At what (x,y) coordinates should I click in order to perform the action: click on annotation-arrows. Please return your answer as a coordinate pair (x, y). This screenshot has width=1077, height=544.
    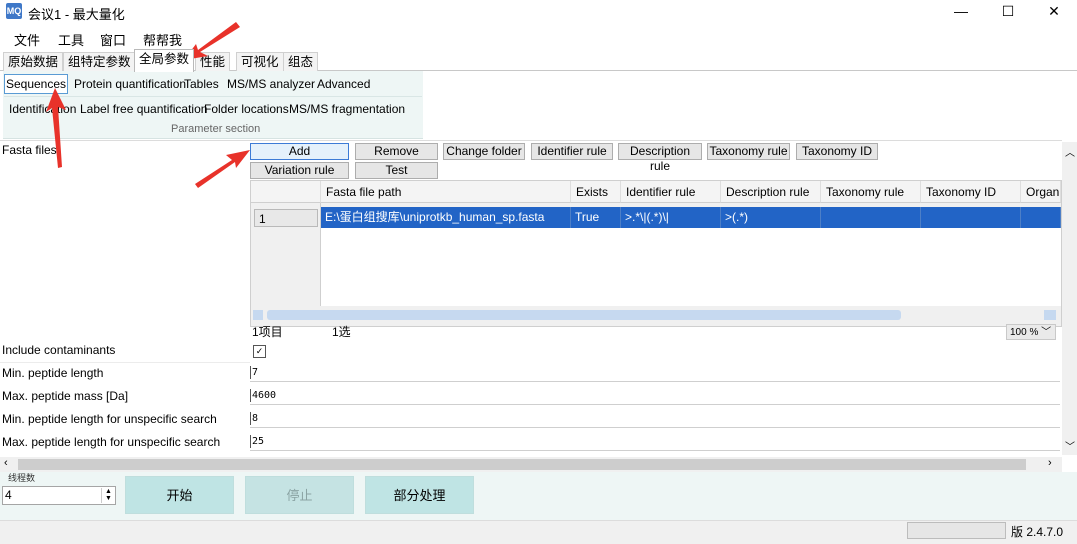
    Looking at the image, I should click on (148, 105).